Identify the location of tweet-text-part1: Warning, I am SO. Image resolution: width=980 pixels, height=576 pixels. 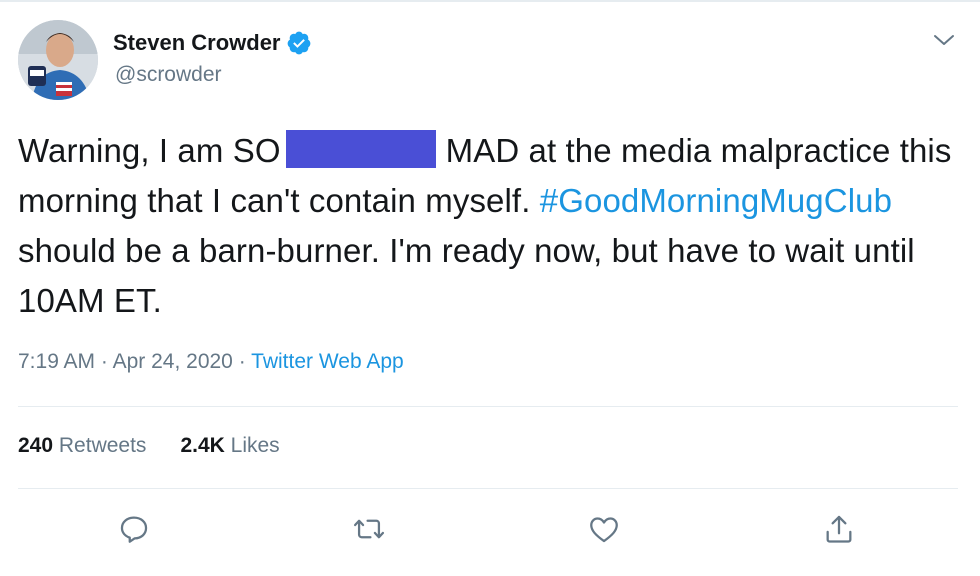
(149, 150).